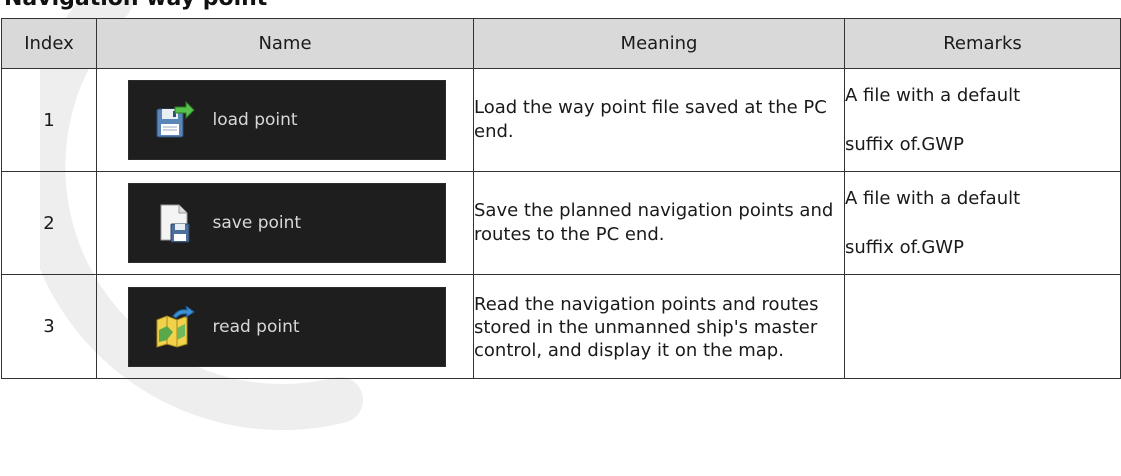 This screenshot has width=1121, height=476. I want to click on load-point-button: load point, so click(286, 120).